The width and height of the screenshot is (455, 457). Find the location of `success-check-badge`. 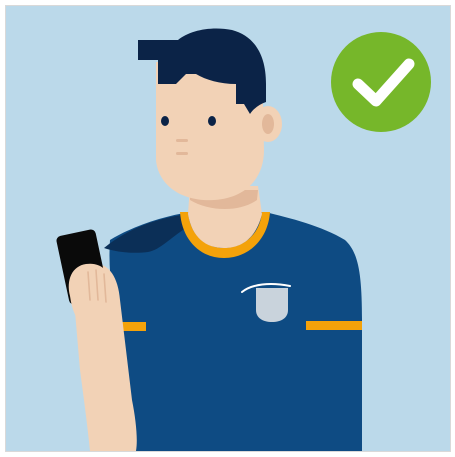

success-check-badge is located at coordinates (381, 82).